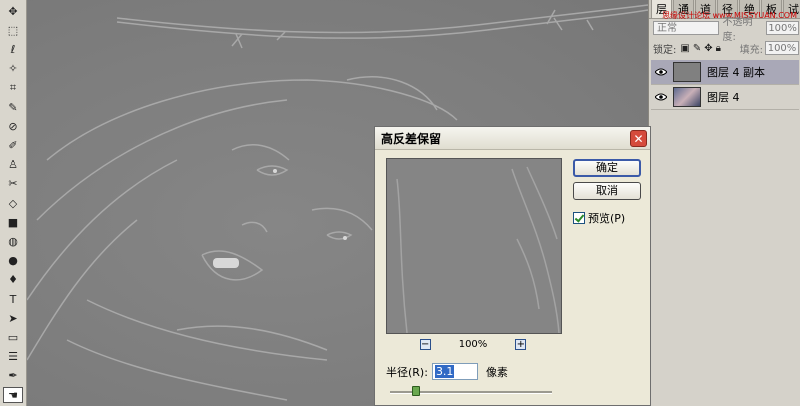 This screenshot has height=406, width=800. Describe the element at coordinates (13, 11) in the screenshot. I see `move-tool-icon: ✥` at that location.